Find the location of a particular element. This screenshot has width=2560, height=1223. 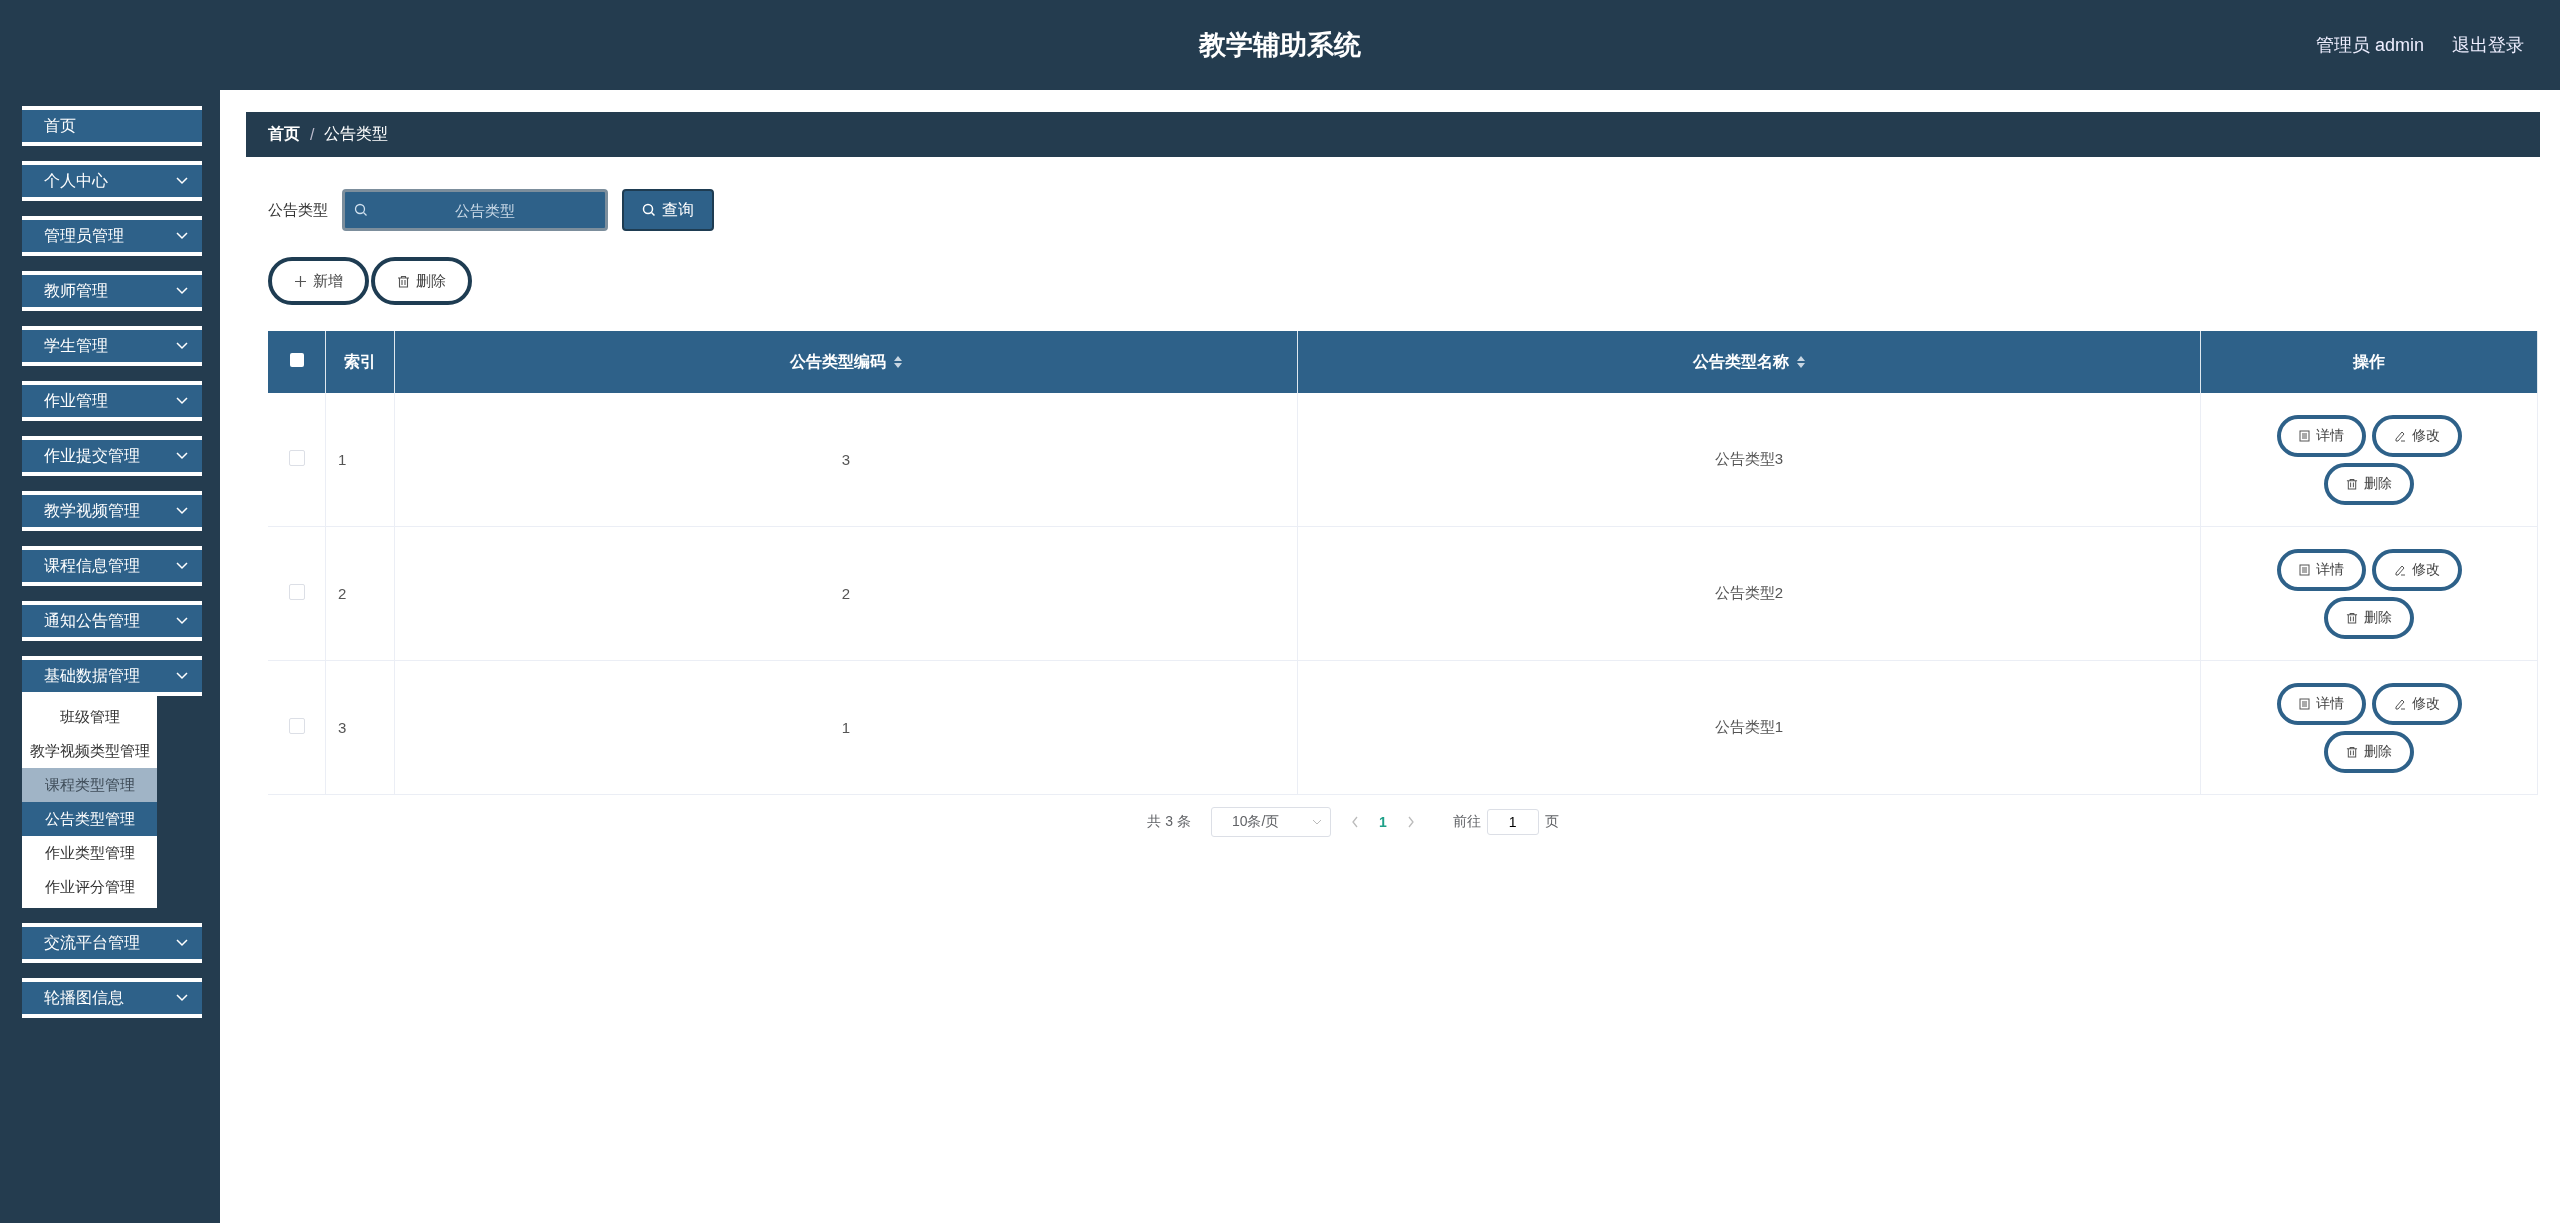

submenu-item: 作业类型管理 is located at coordinates (89, 853).